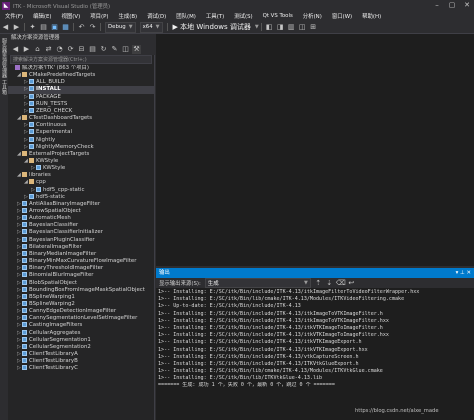 This screenshot has height=420, width=474. What do you see at coordinates (81, 211) in the screenshot?
I see `tree-item: ▷ ArrowSpatialObject` at bounding box center [81, 211].